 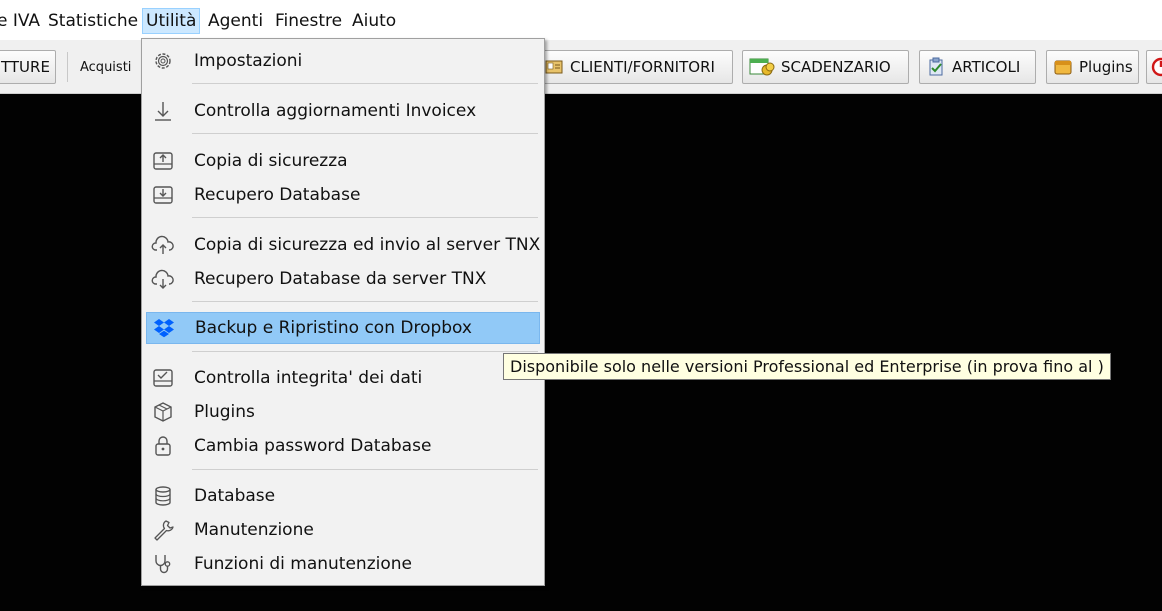 I want to click on menu-item-label: Copia di sicurezza, so click(x=271, y=161).